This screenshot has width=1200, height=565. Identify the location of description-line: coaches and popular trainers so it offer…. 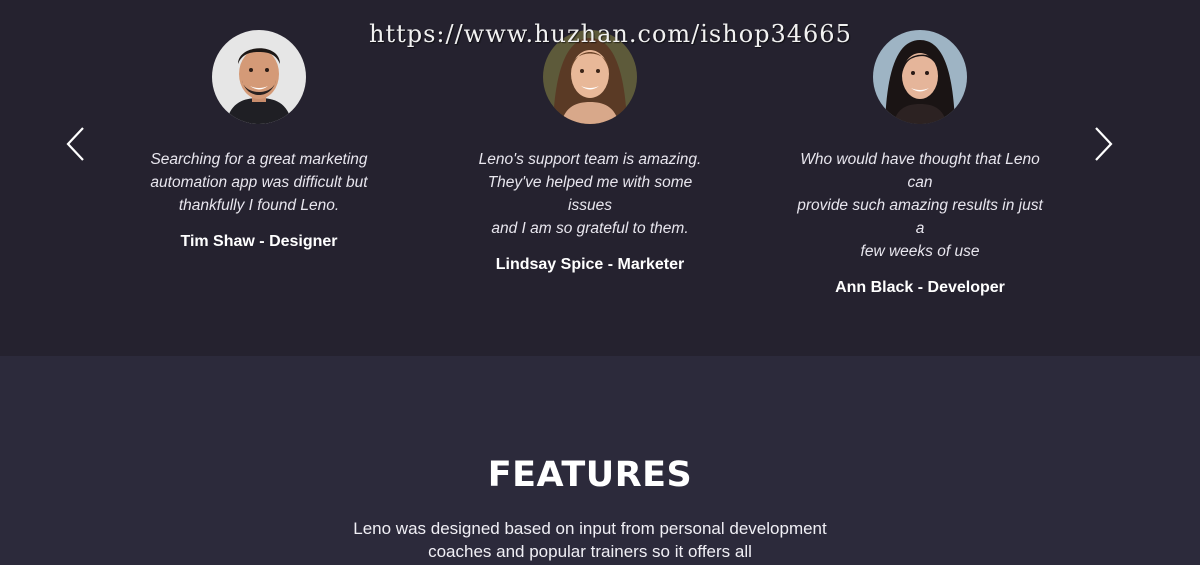
(590, 551).